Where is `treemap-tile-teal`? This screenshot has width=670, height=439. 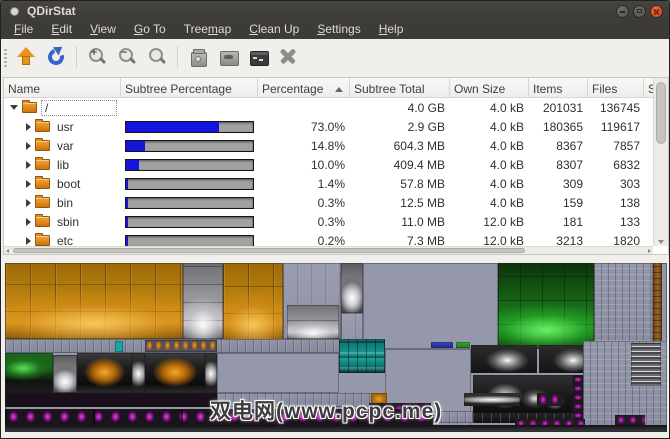 treemap-tile-teal is located at coordinates (119, 346).